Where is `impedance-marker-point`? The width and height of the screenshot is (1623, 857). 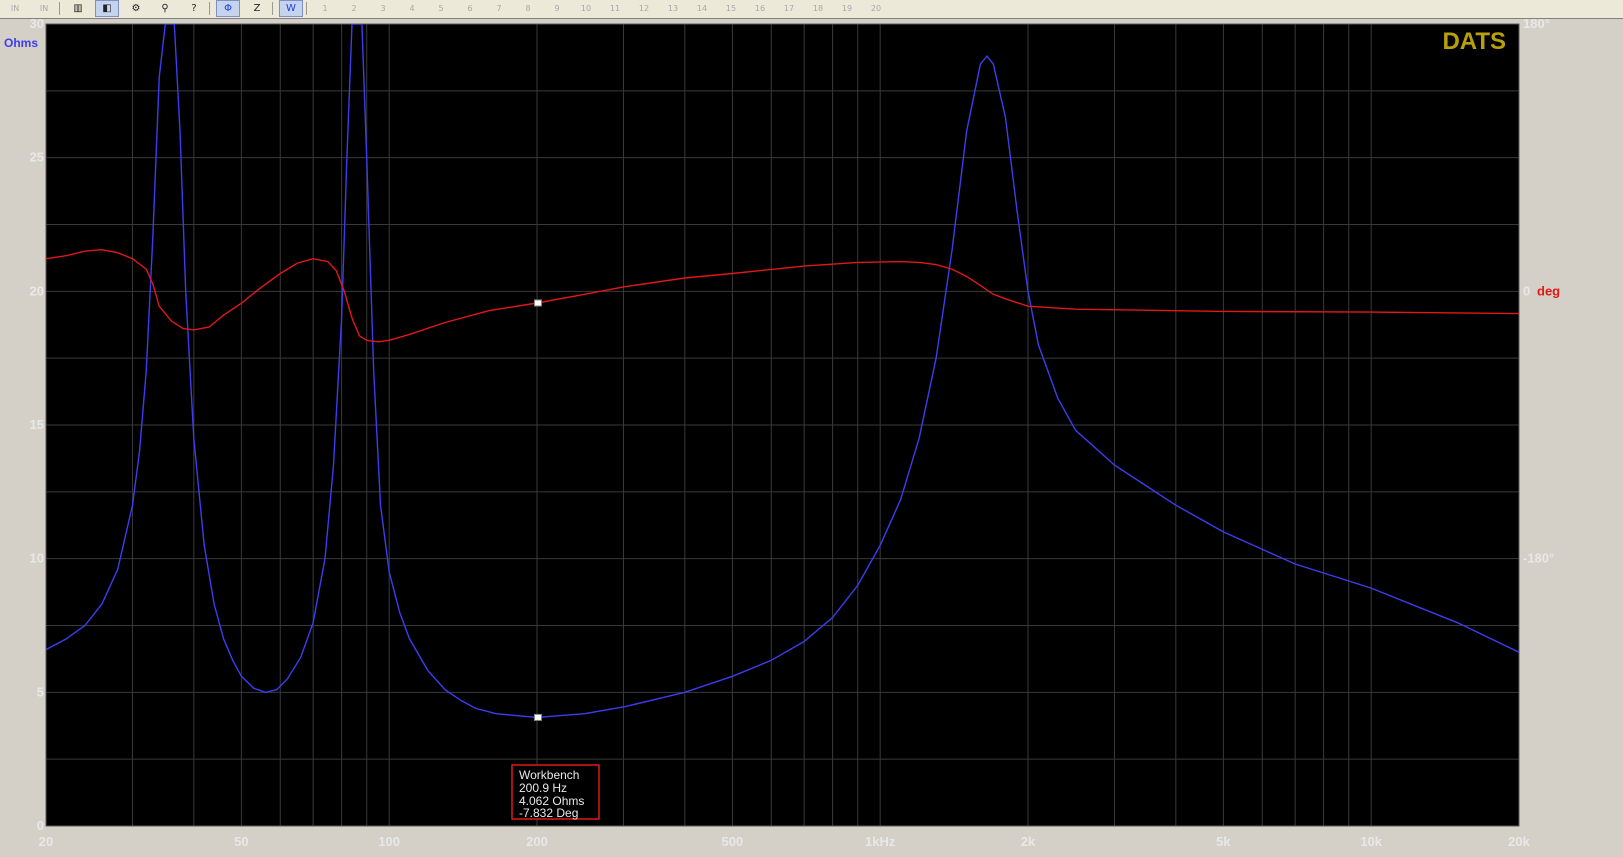
impedance-marker-point is located at coordinates (537, 717).